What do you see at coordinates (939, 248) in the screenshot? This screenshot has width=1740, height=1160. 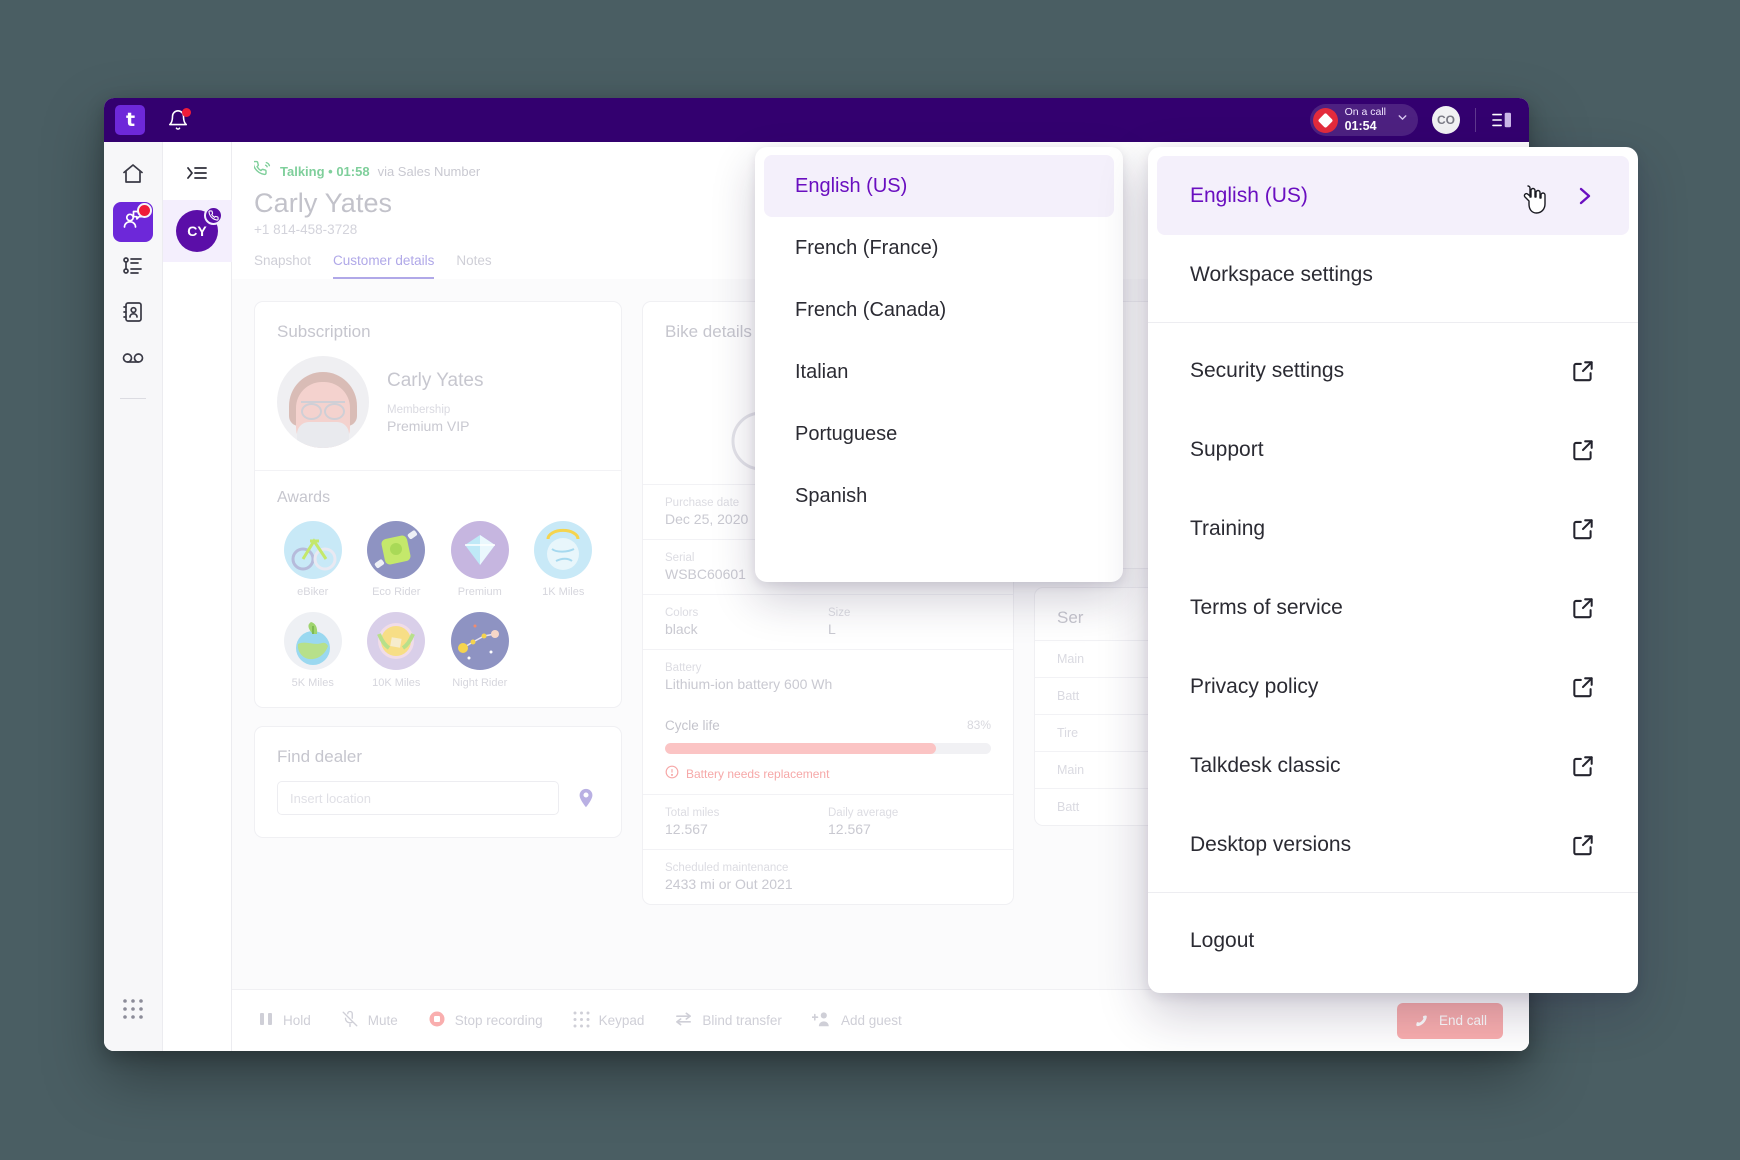 I see `language-menu-item-french-france: French (France)` at bounding box center [939, 248].